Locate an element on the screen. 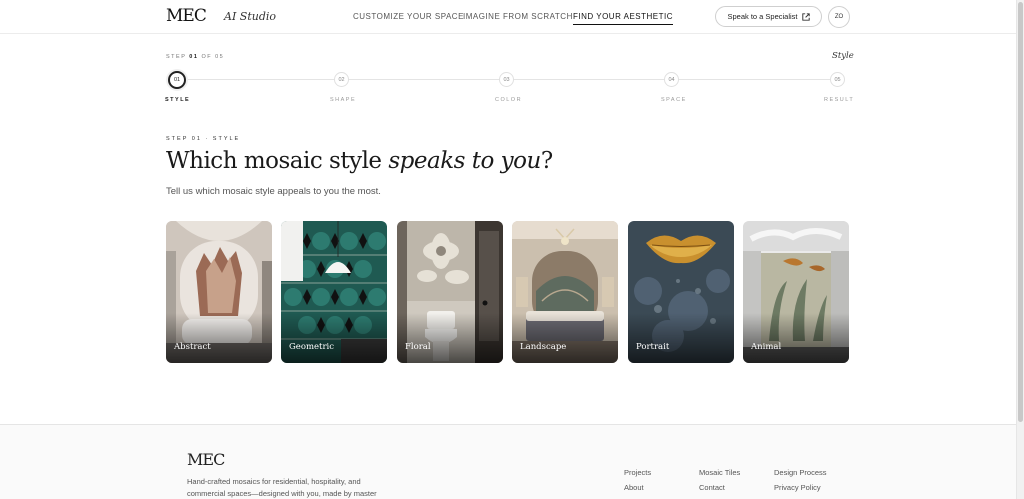  step-label-space: SPACE is located at coordinates (674, 100).